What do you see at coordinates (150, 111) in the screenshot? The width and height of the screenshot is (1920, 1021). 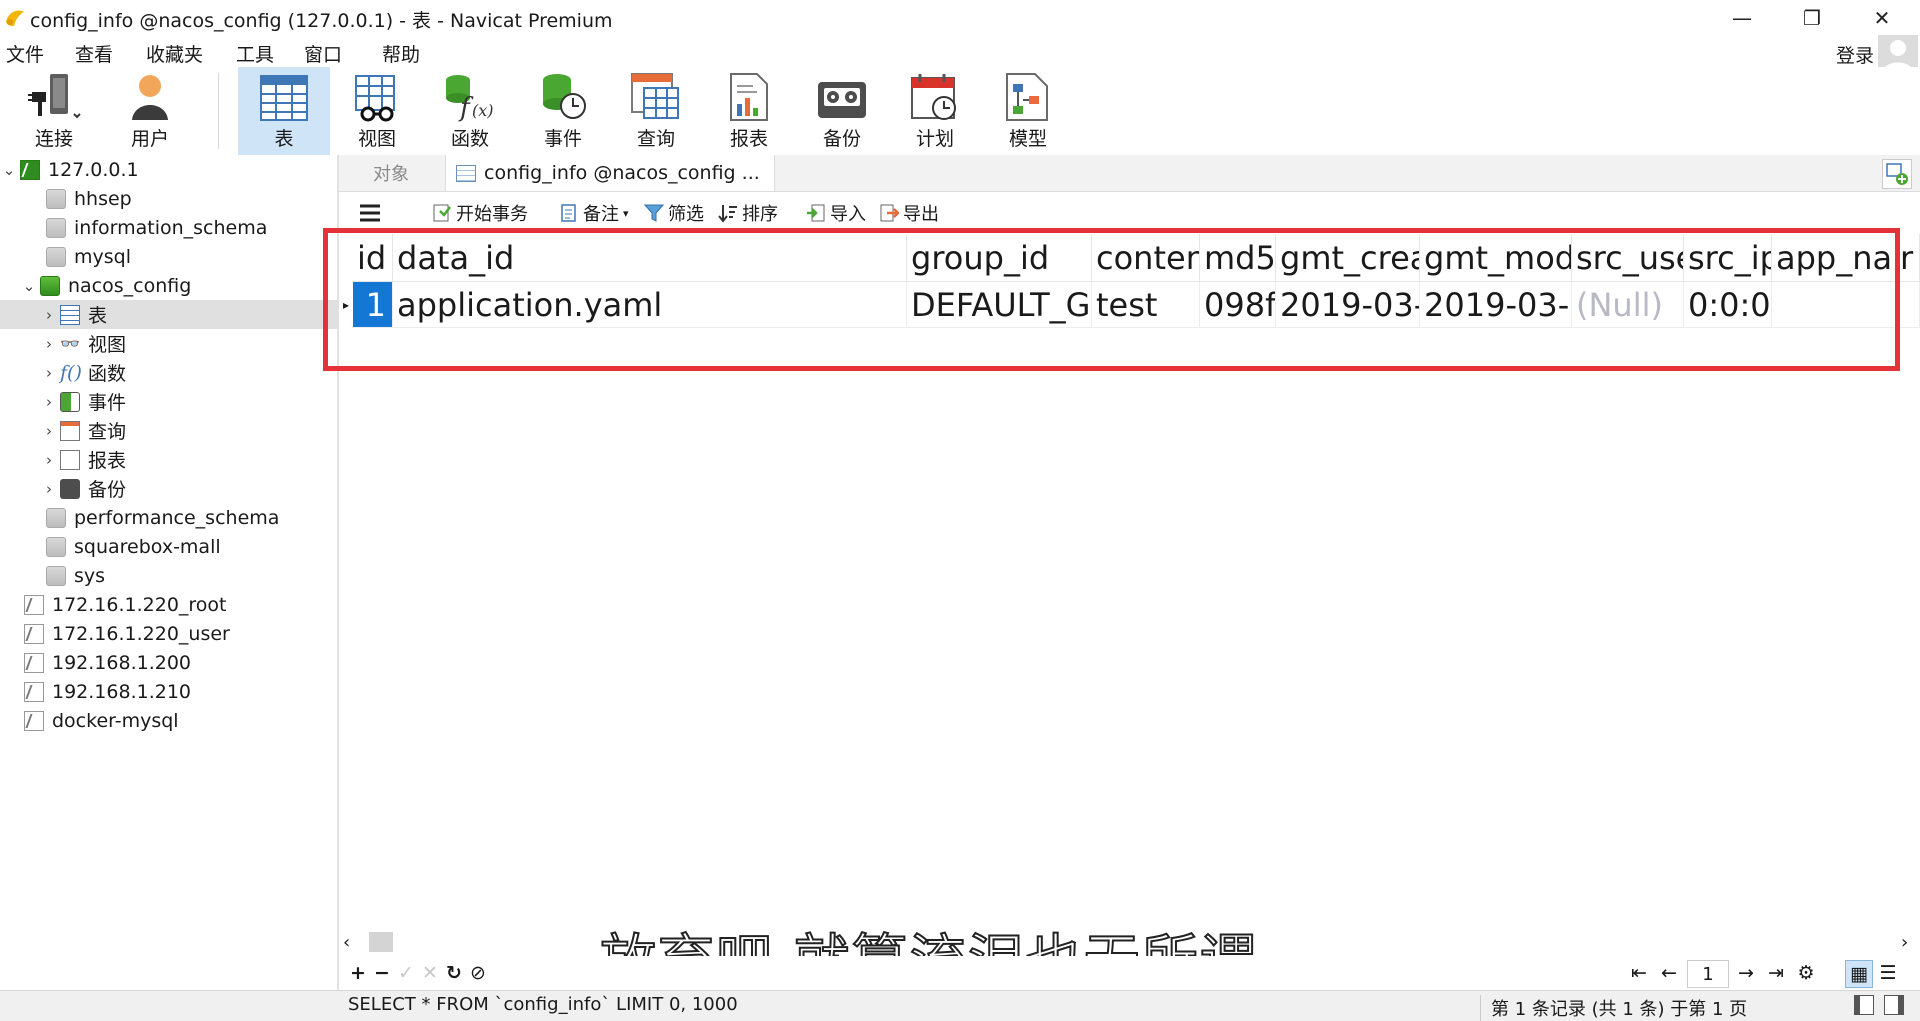 I see `toolbar-user-button: 用户` at bounding box center [150, 111].